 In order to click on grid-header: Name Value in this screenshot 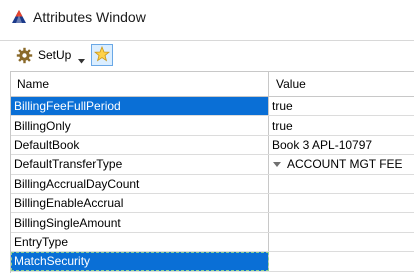, I will do `click(212, 84)`.